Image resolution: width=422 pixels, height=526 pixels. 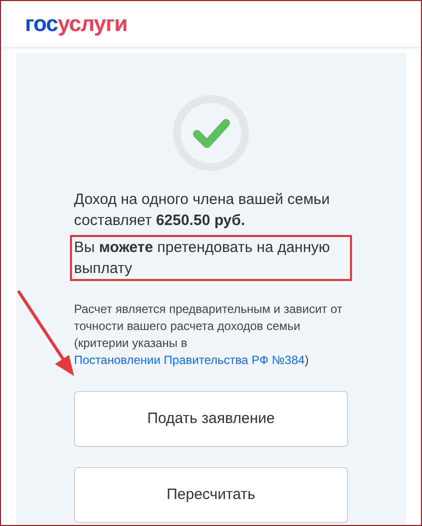 What do you see at coordinates (76, 24) in the screenshot?
I see `logo: госуслуги` at bounding box center [76, 24].